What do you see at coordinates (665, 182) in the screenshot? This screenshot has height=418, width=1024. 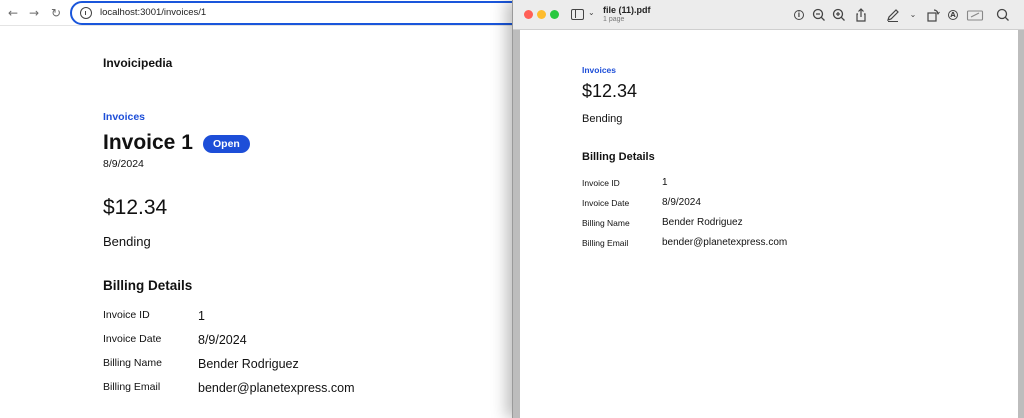 I see `pdf-invoice-id-value: 1` at bounding box center [665, 182].